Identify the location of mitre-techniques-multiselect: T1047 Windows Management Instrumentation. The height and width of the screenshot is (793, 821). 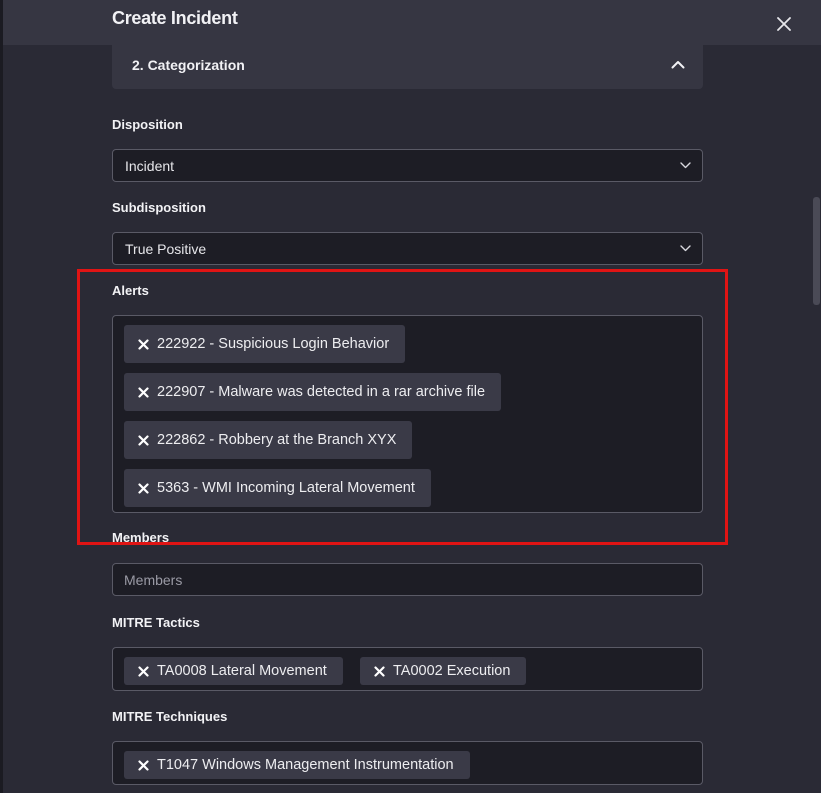
(407, 763).